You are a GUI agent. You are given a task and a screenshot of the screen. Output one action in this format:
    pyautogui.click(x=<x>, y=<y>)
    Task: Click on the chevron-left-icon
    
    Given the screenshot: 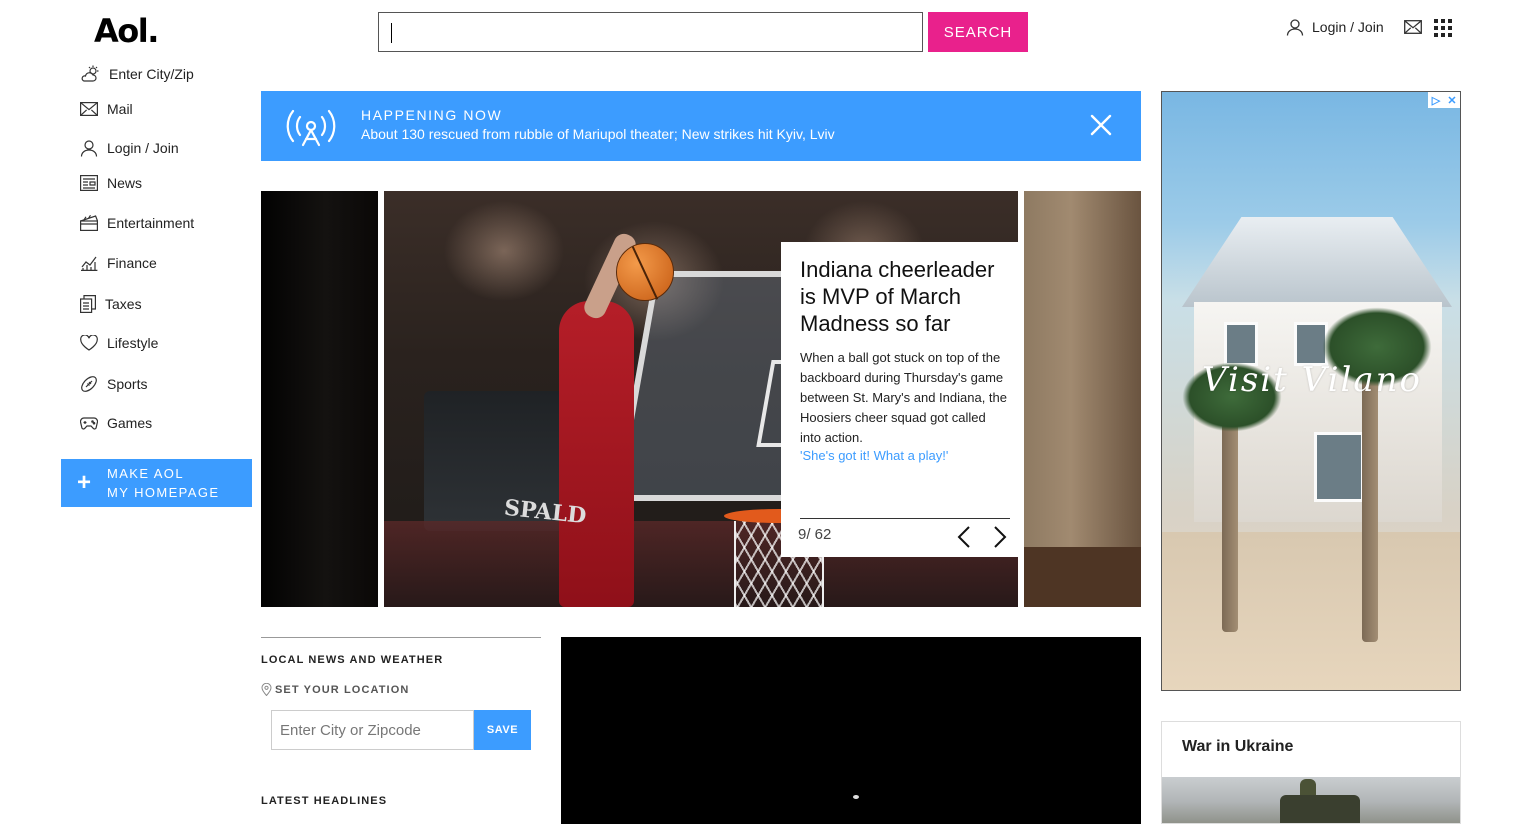 What is the action you would take?
    pyautogui.click(x=964, y=537)
    